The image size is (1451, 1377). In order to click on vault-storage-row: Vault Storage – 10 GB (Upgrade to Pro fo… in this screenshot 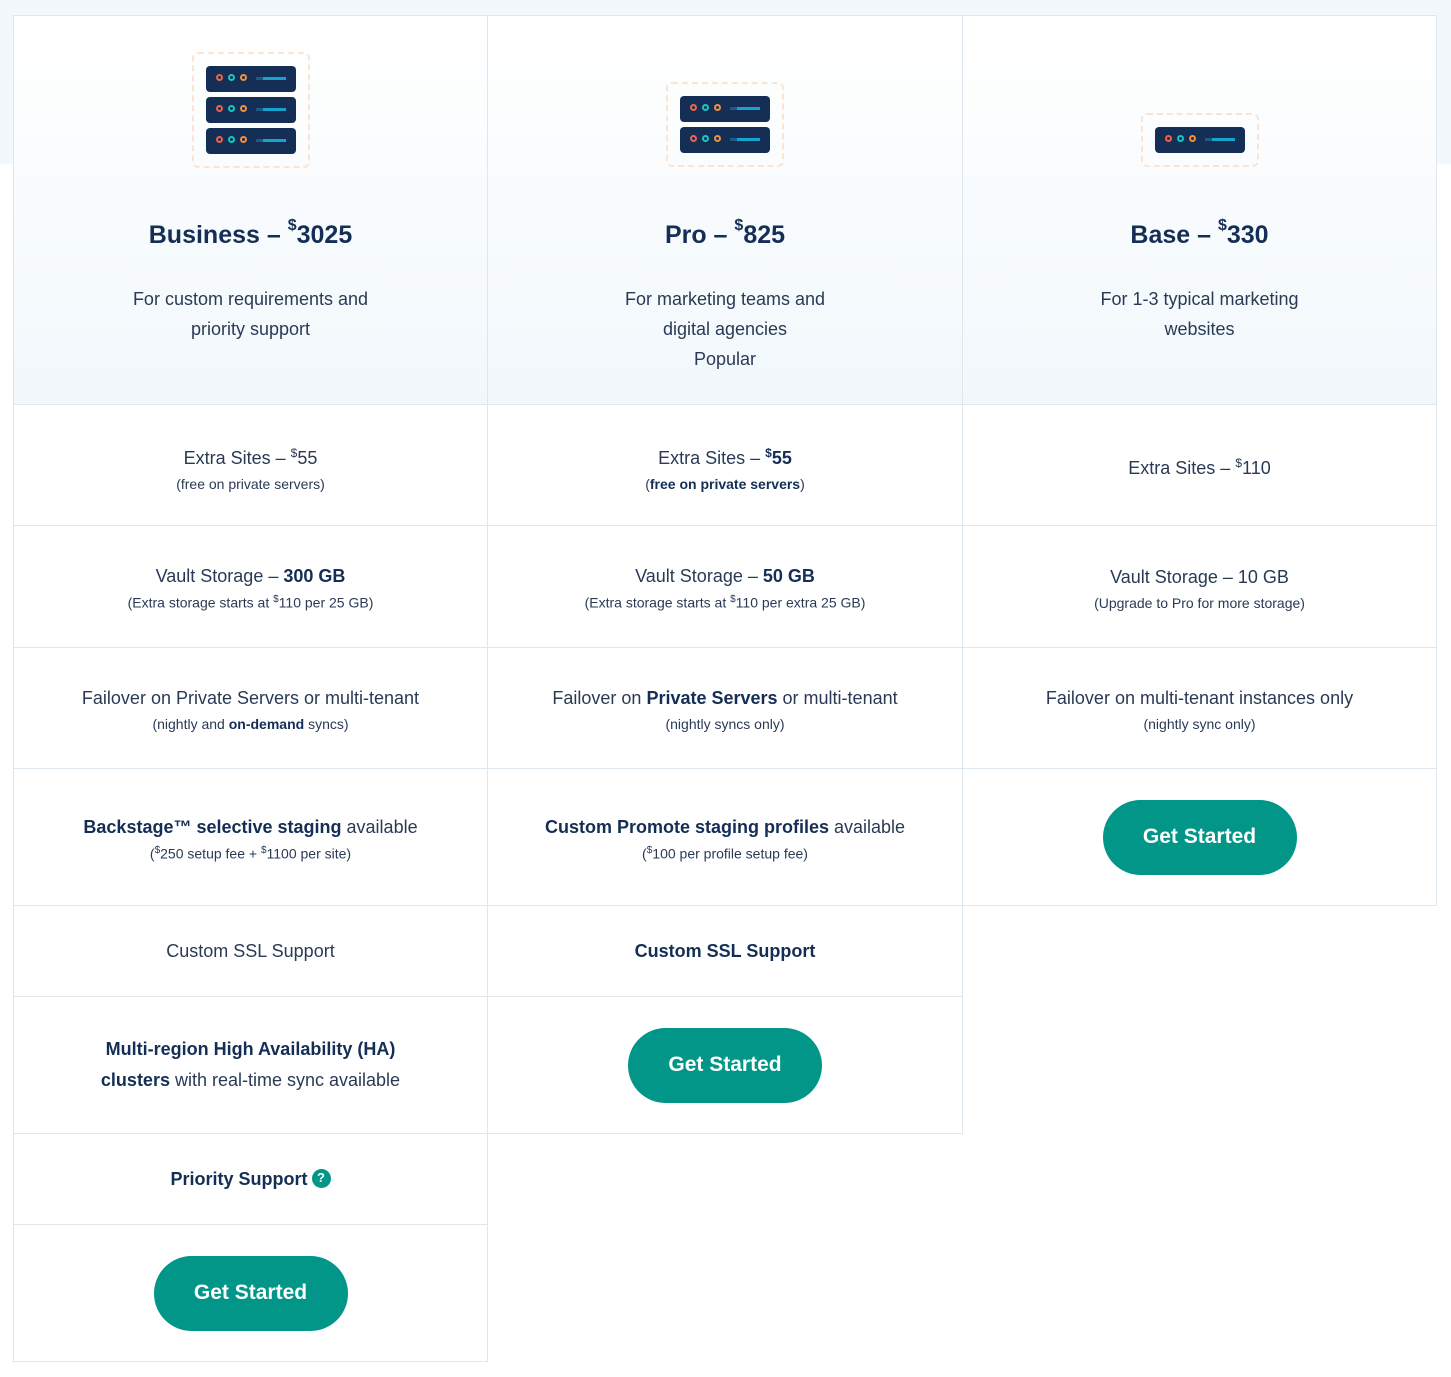, I will do `click(1199, 586)`.